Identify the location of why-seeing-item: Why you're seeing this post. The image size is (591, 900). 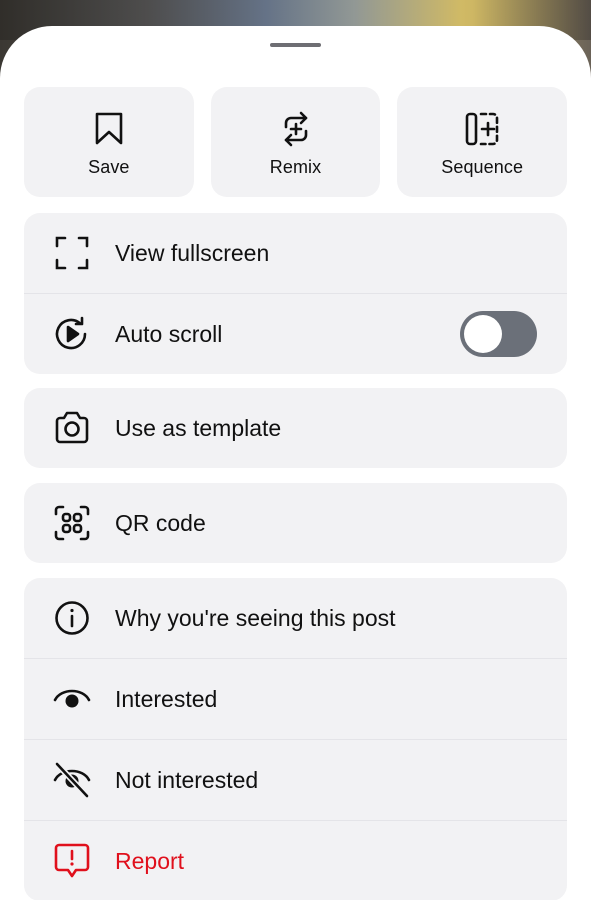
(295, 618).